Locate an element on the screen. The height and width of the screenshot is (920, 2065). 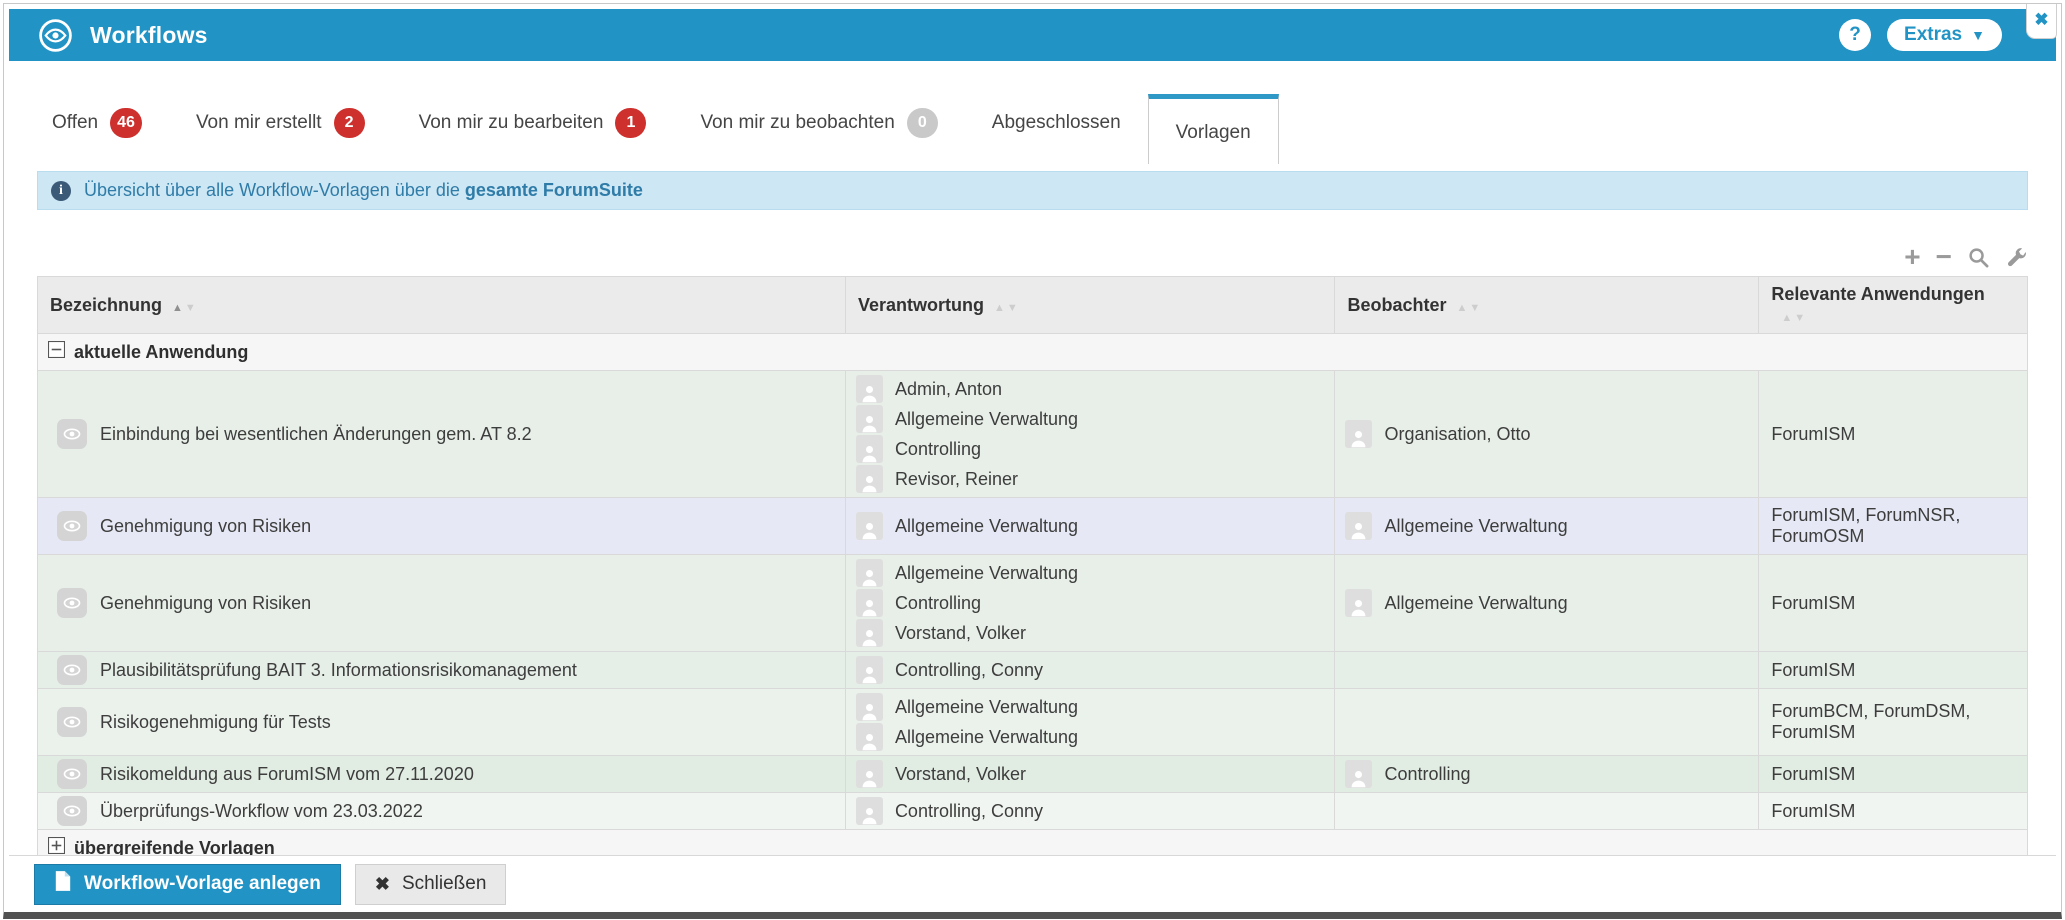
info-icon: i is located at coordinates (61, 190).